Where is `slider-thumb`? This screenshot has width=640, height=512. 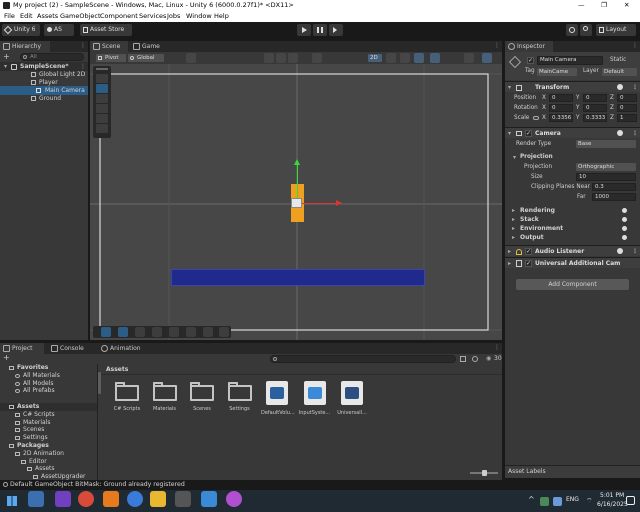 slider-thumb is located at coordinates (484, 473).